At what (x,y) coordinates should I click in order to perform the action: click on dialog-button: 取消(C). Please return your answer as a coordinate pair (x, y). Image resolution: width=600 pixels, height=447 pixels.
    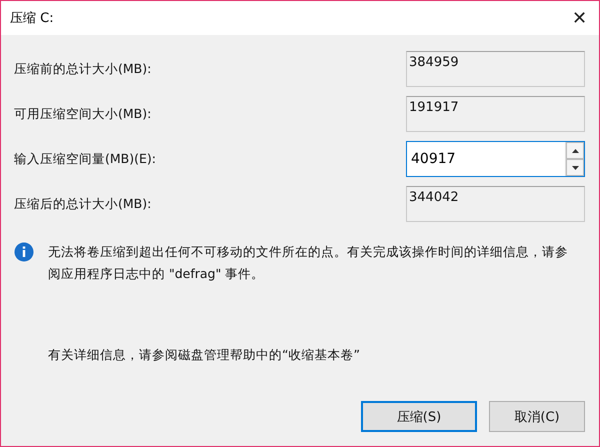
    Looking at the image, I should click on (537, 416).